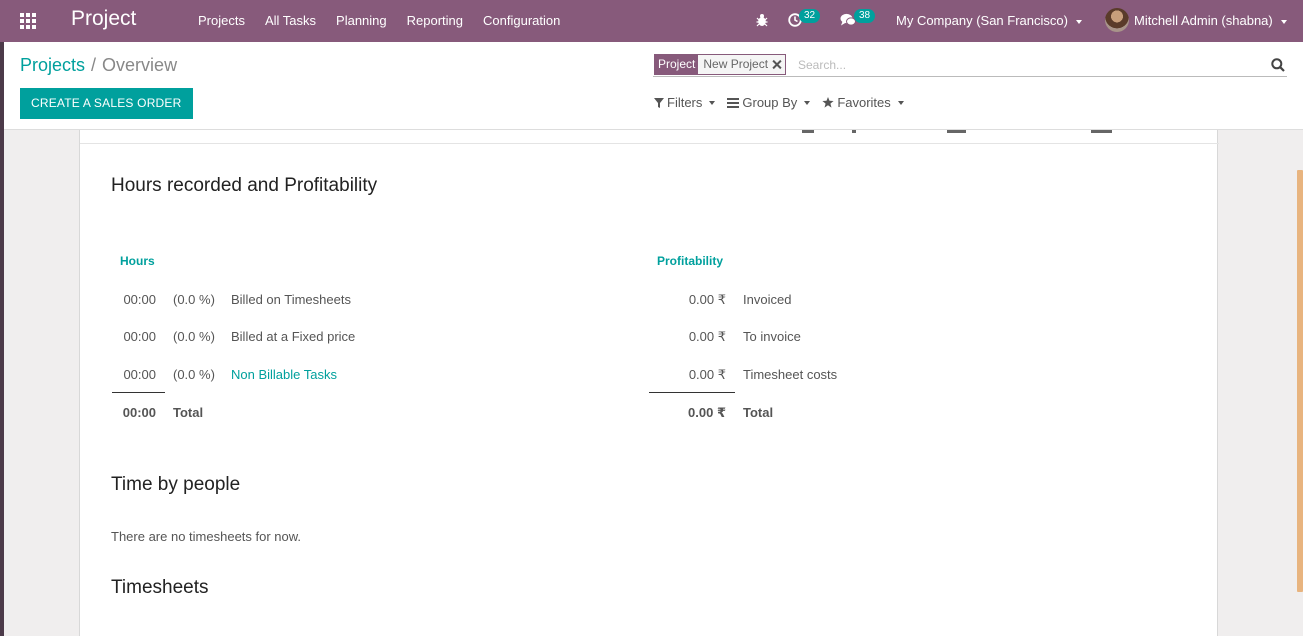 The image size is (1303, 636). What do you see at coordinates (140, 65) in the screenshot?
I see `breadcrumb-current: Overview` at bounding box center [140, 65].